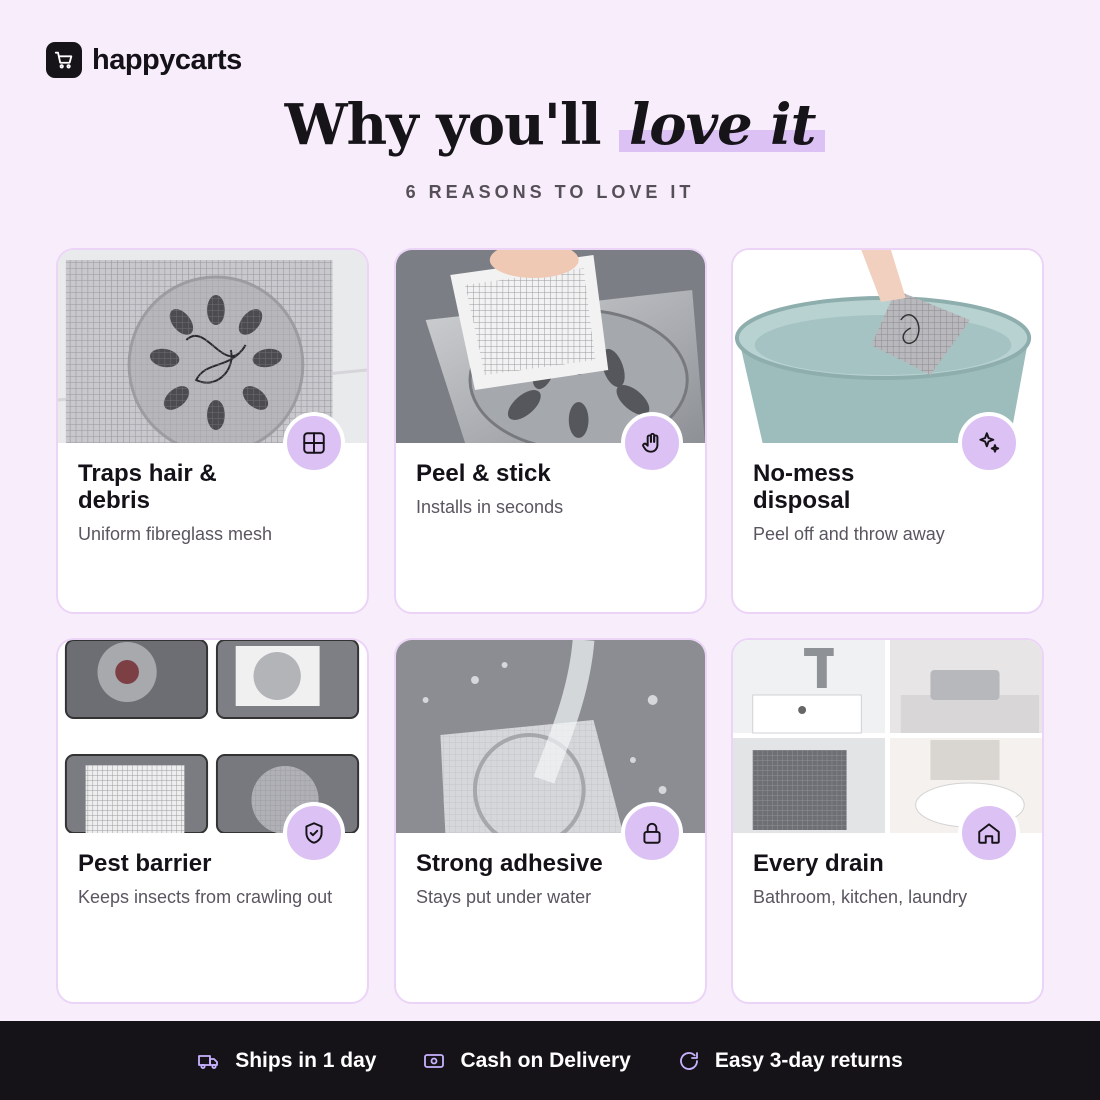 This screenshot has height=1100, width=1100. What do you see at coordinates (550, 821) in the screenshot?
I see `reason-card-strong-adhesive: Strong adhesive Stays put under water` at bounding box center [550, 821].